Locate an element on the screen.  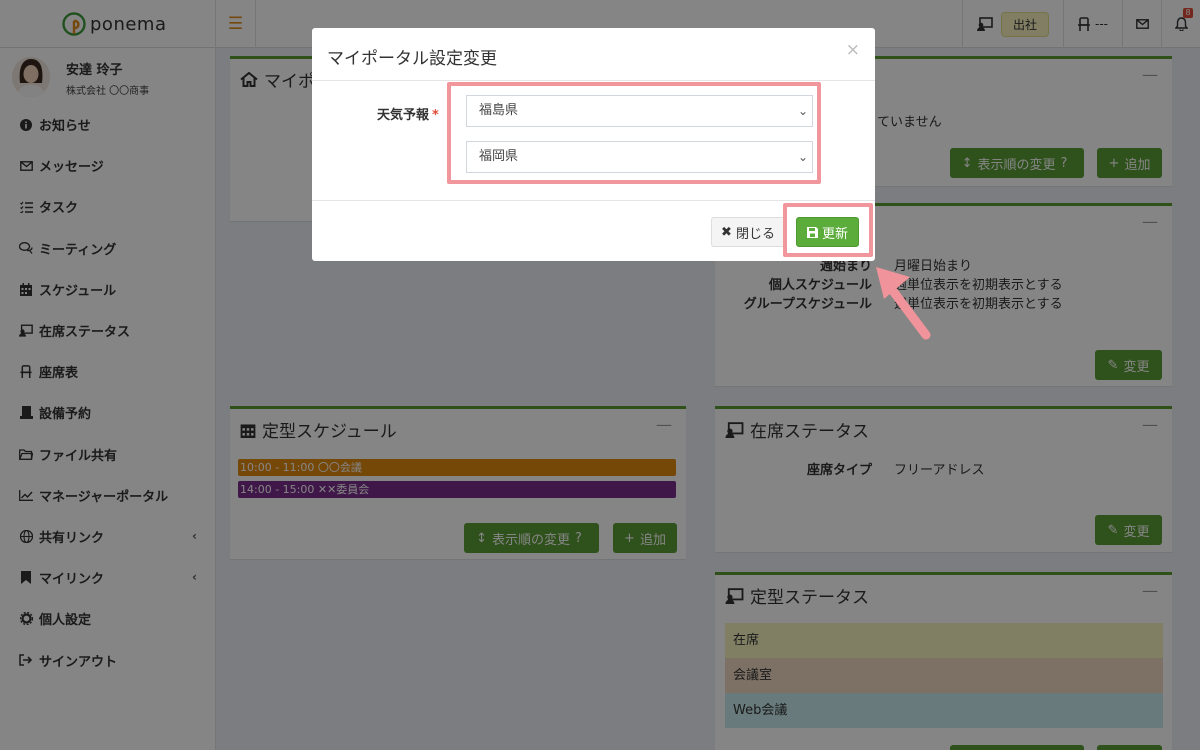
weather-forecast-label: 天気予報 * is located at coordinates (408, 115).